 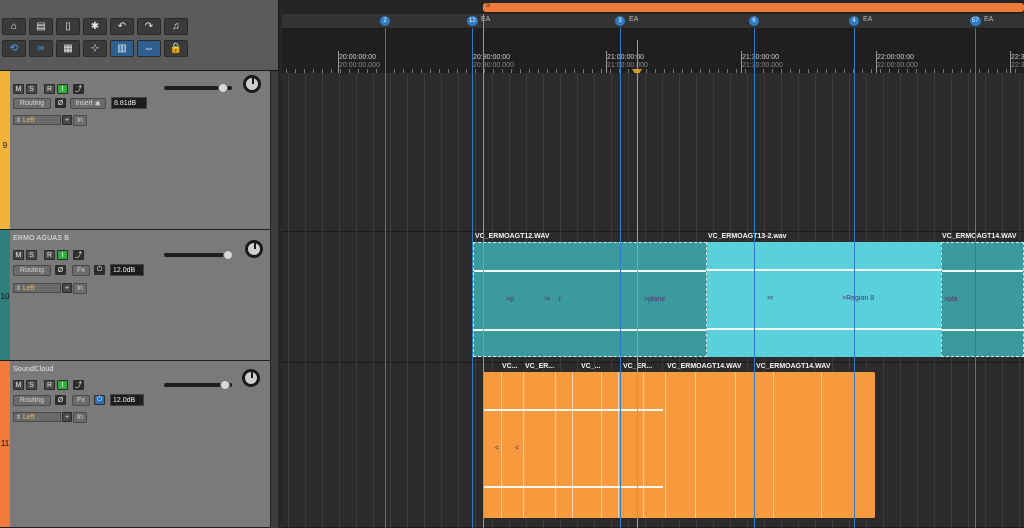 What do you see at coordinates (14, 48) in the screenshot?
I see `loop-button: ⟲` at bounding box center [14, 48].